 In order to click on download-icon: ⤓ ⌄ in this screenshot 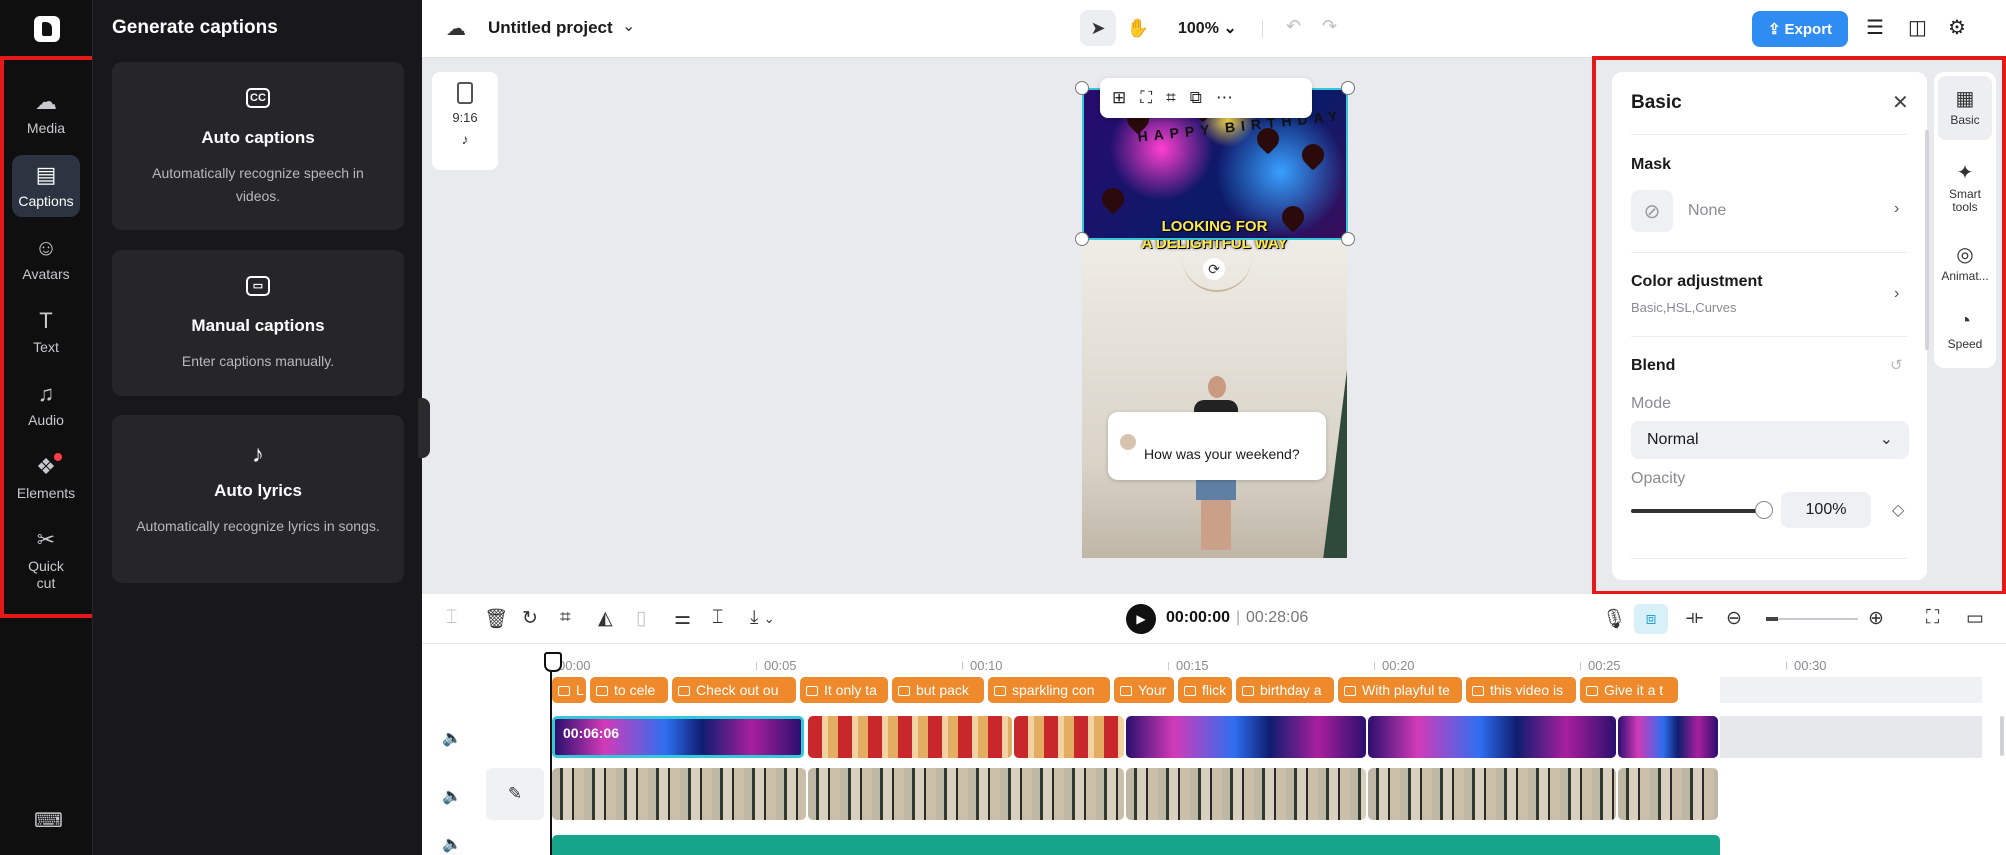, I will do `click(762, 618)`.